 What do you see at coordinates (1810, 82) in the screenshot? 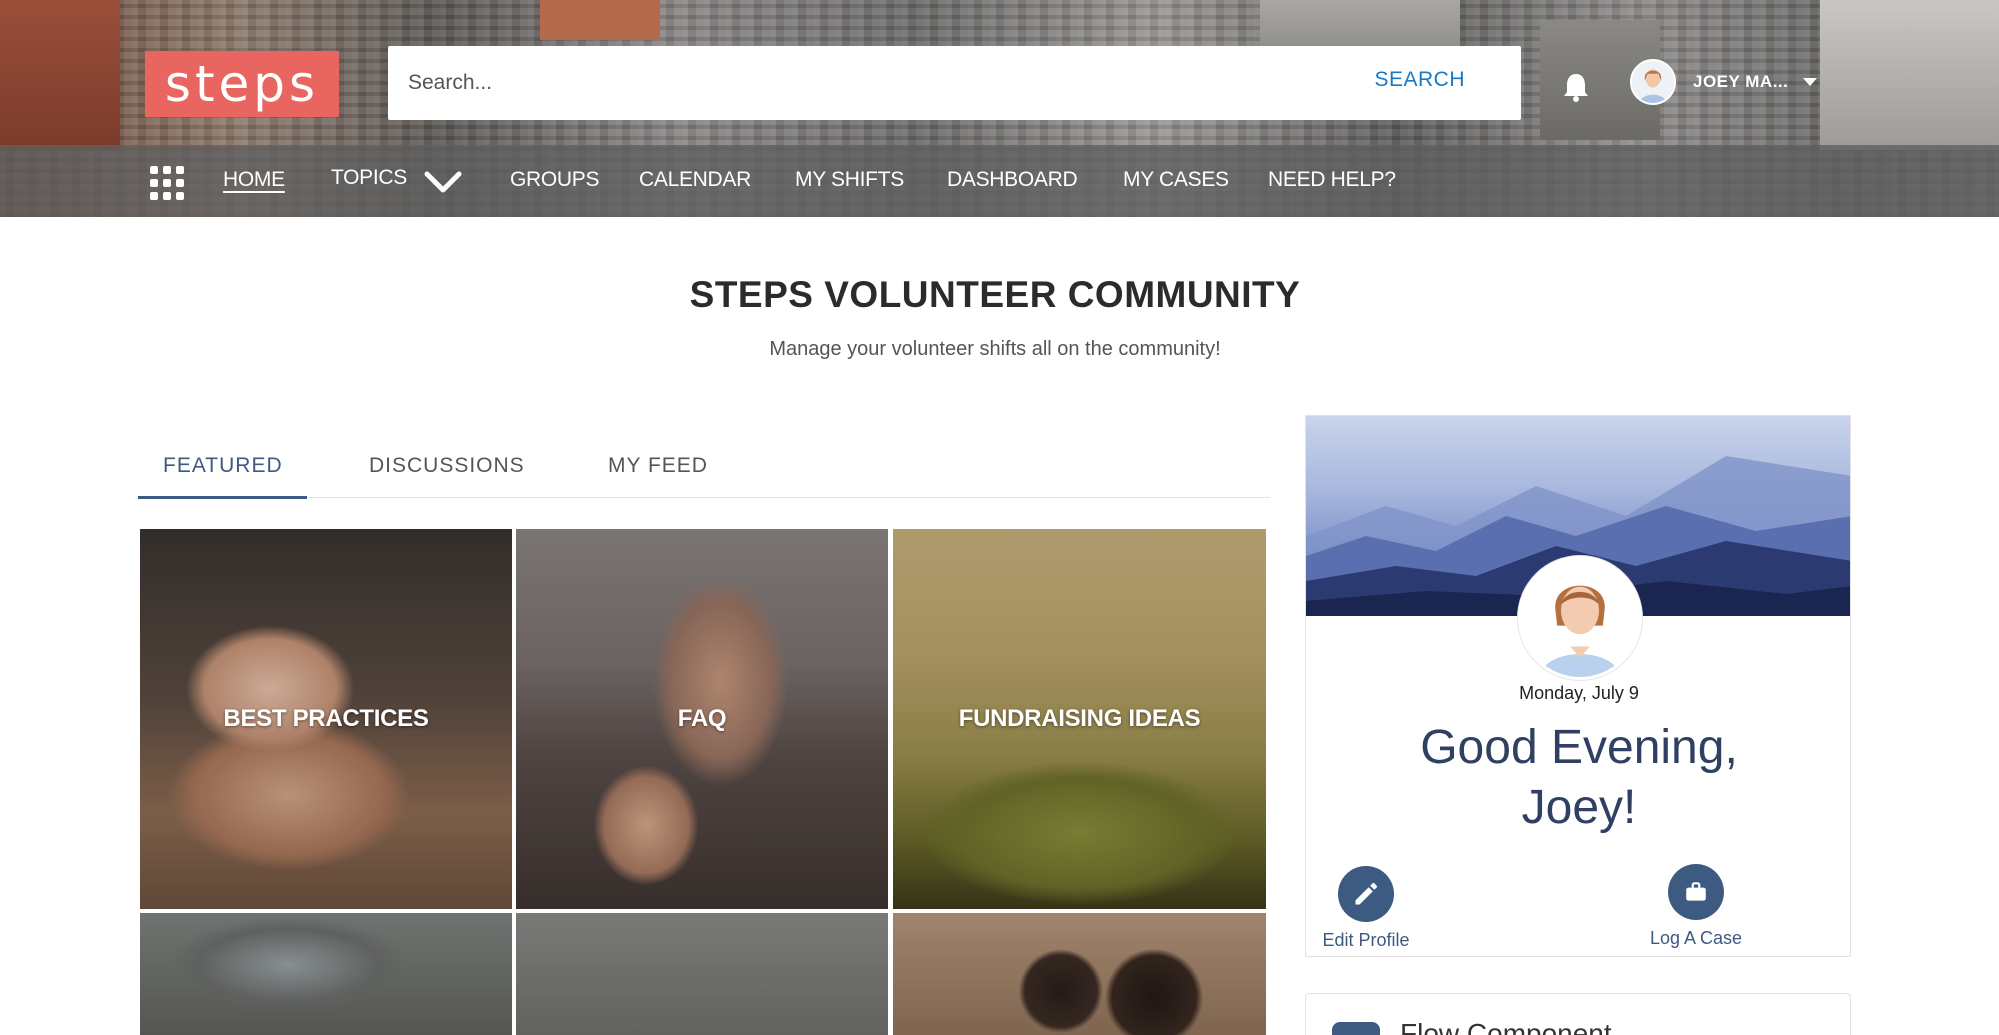
I see `caret-down-icon` at bounding box center [1810, 82].